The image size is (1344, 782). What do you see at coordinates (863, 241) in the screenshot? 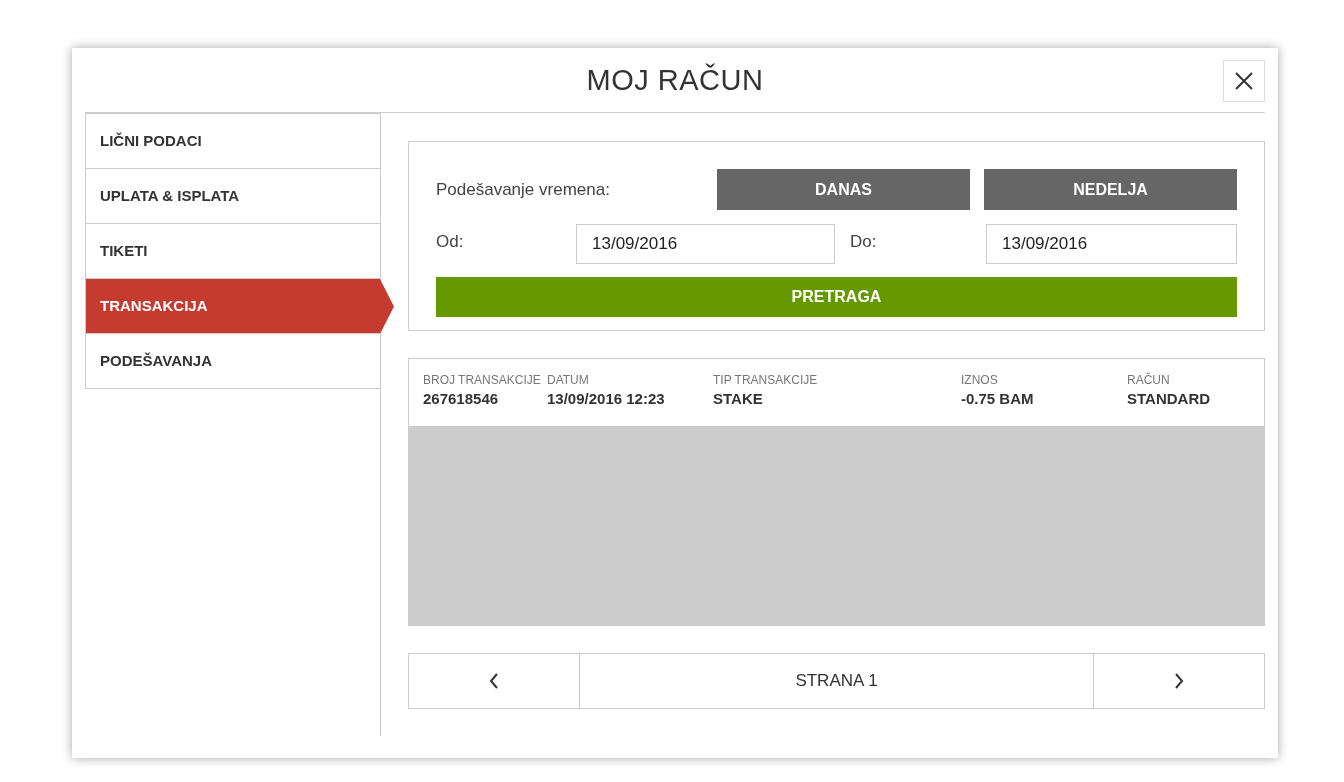
I see `to-label: Do:` at bounding box center [863, 241].